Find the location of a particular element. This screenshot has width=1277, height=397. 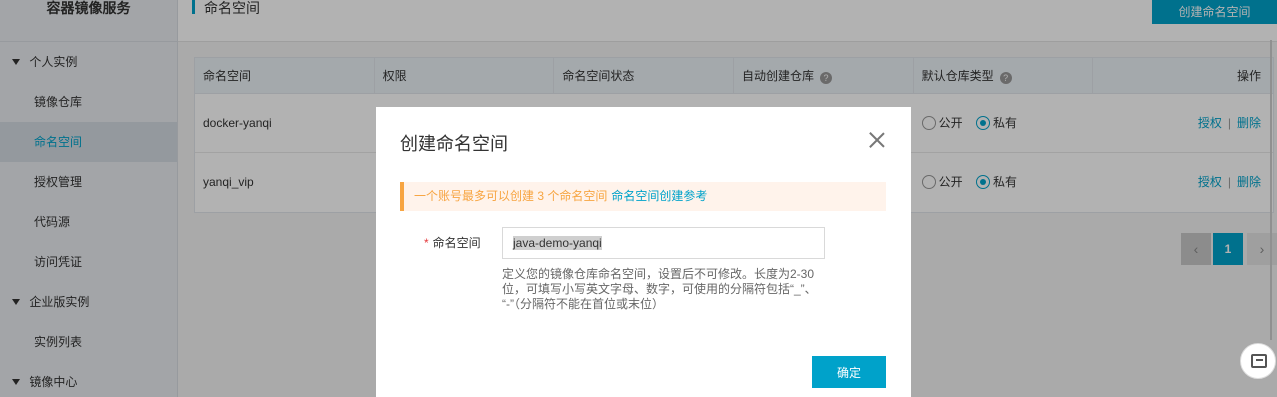

notice-text: 一个账号最多可以创建 3 个命名空间 is located at coordinates (511, 196).